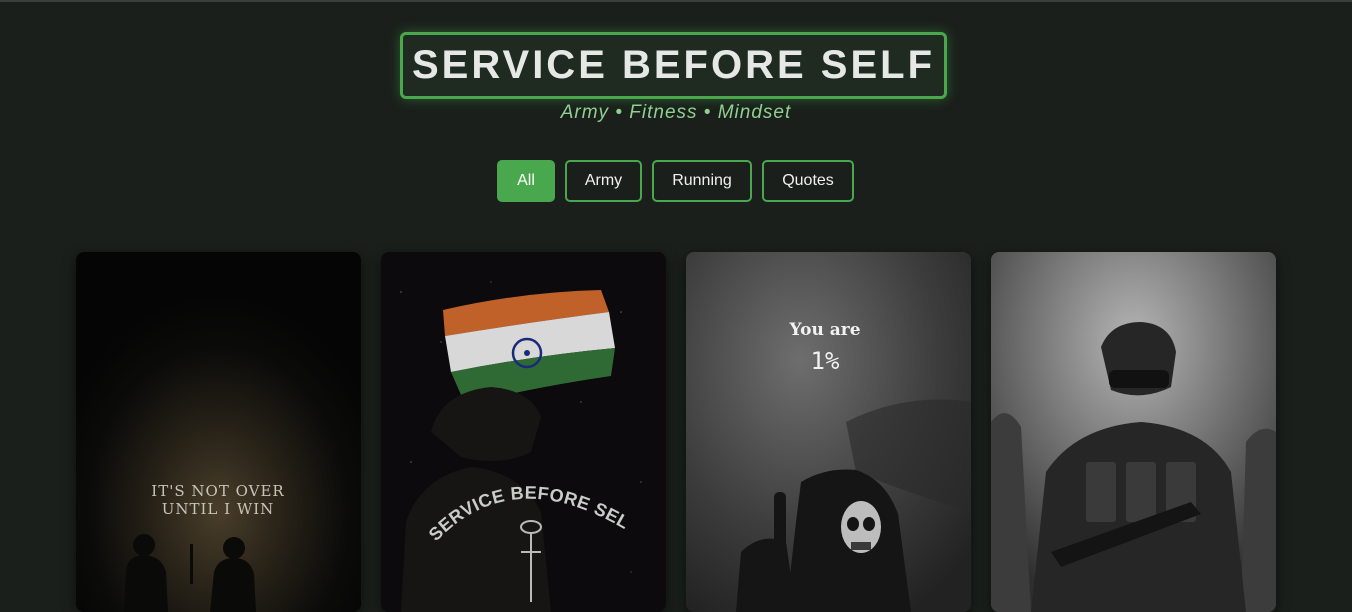  I want to click on window-top-border, so click(676, 1).